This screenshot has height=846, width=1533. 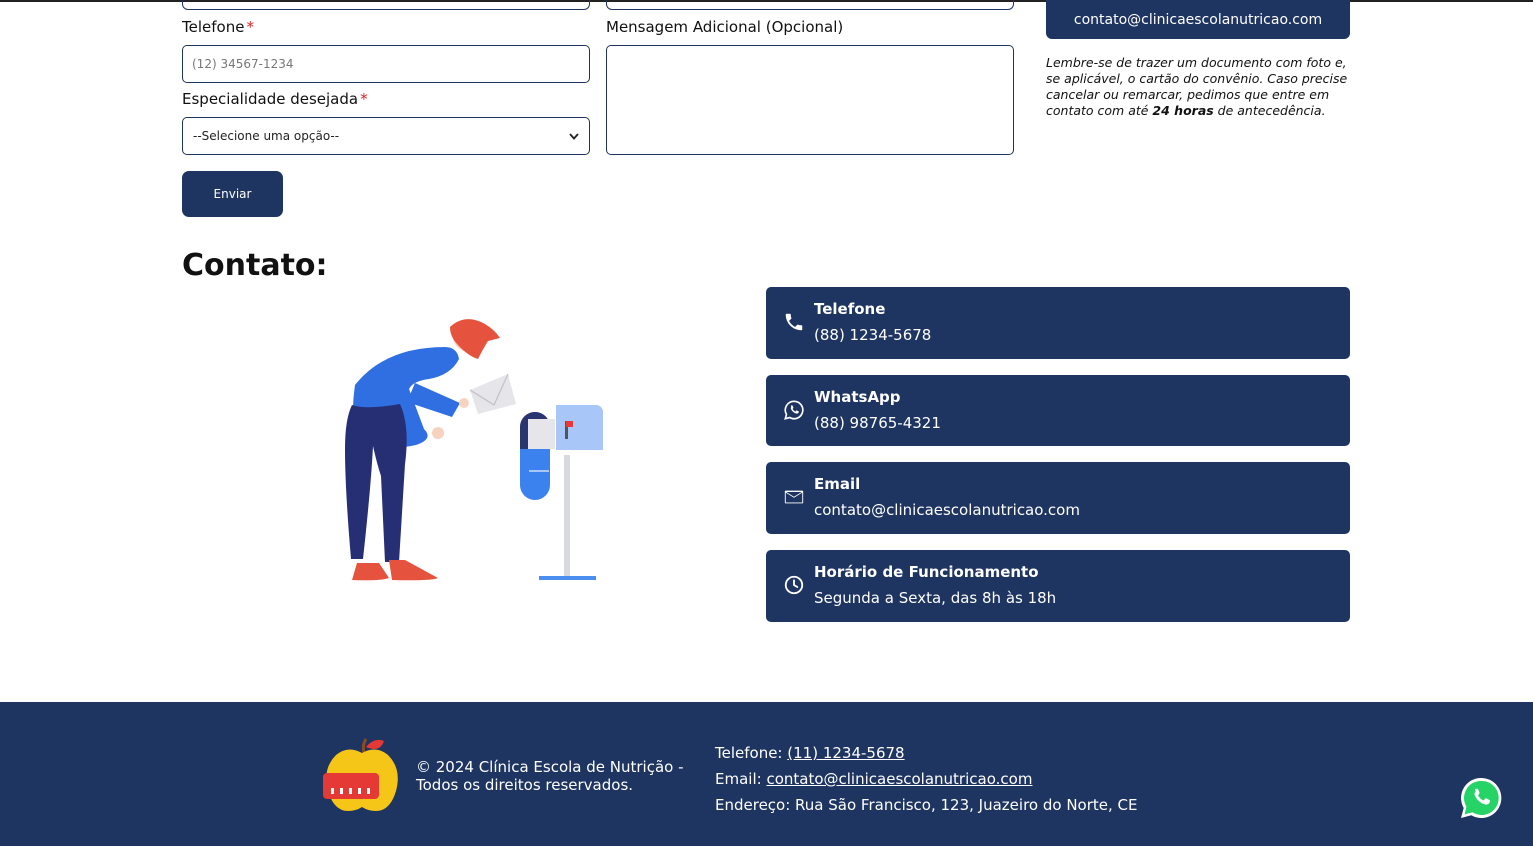 I want to click on submit-button: Enviar, so click(x=232, y=194).